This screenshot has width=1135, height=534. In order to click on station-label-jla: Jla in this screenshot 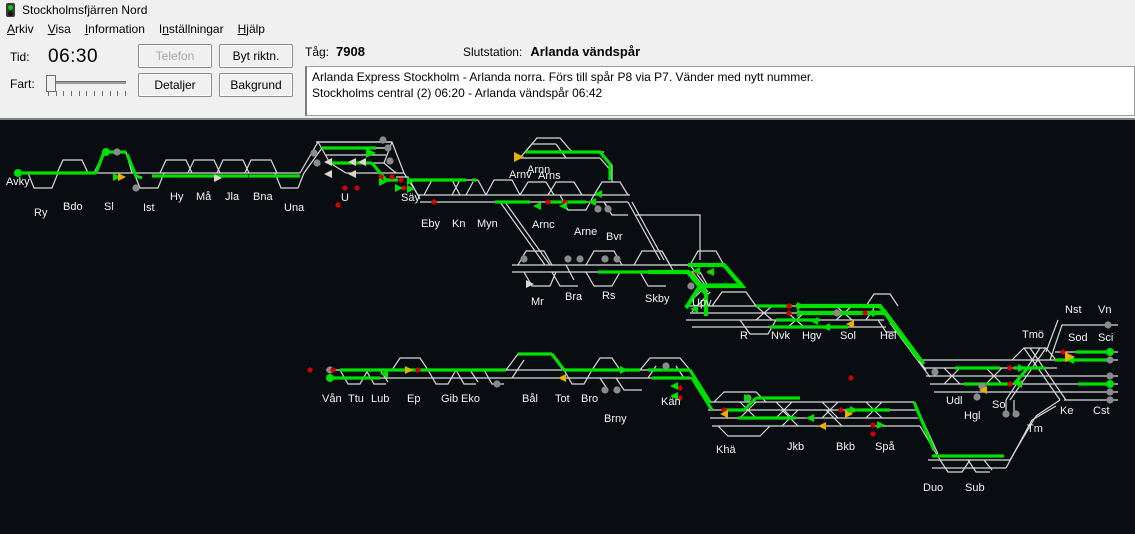, I will do `click(232, 197)`.